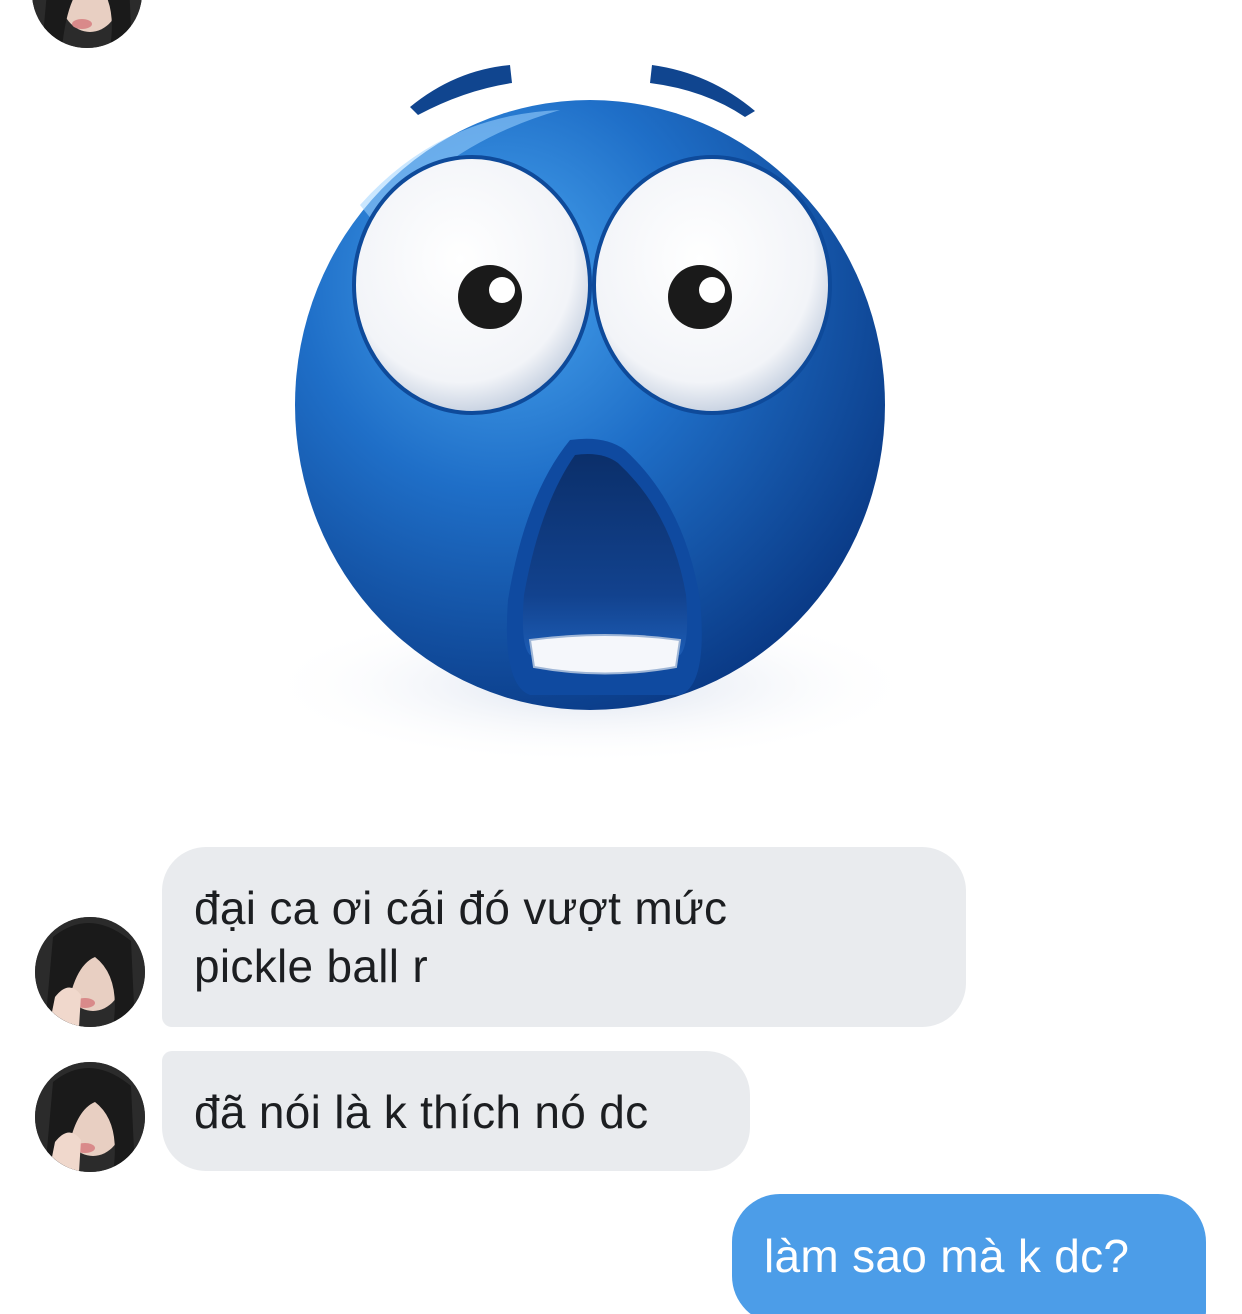 The image size is (1242, 1314). I want to click on incoming-message-bubble: đã nói là k thích nó dc, so click(456, 1111).